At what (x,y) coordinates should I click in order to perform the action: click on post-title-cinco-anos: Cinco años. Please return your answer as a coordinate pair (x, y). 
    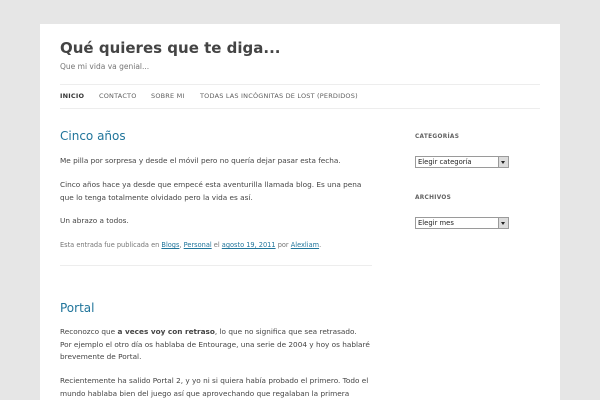
    Looking at the image, I should click on (93, 136).